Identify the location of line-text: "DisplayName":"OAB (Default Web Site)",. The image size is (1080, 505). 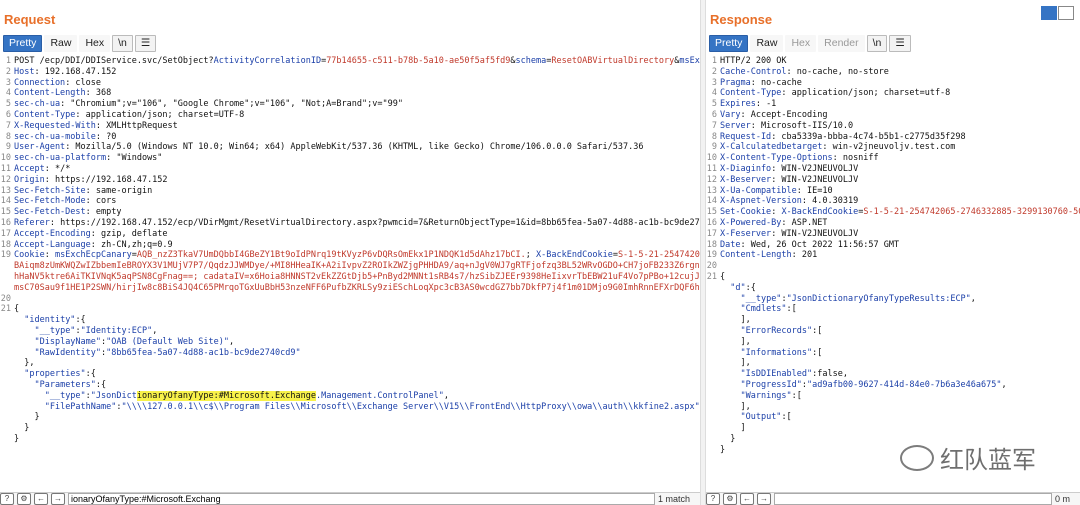
(124, 342).